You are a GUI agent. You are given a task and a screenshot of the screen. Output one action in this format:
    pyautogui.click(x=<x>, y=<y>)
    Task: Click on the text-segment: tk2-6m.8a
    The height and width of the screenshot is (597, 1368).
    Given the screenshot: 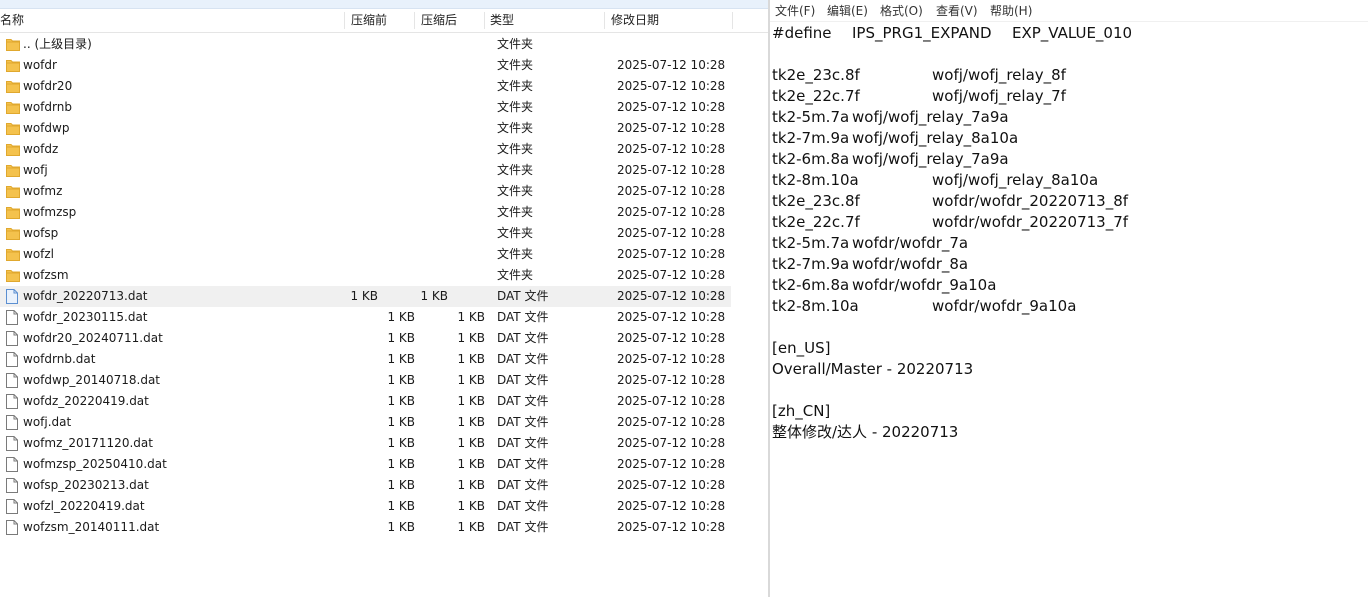 What is the action you would take?
    pyautogui.click(x=811, y=285)
    